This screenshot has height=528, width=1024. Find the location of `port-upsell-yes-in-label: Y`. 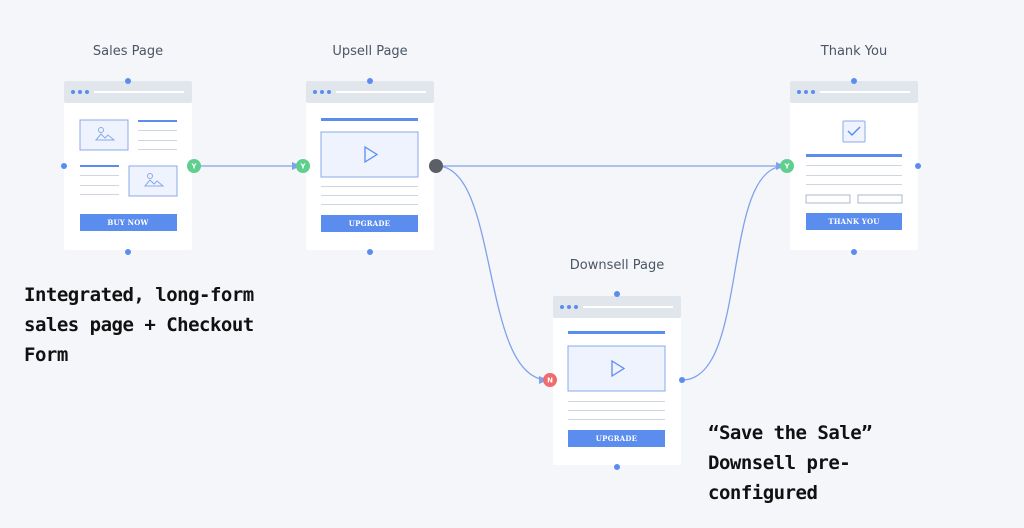

port-upsell-yes-in-label: Y is located at coordinates (302, 167).